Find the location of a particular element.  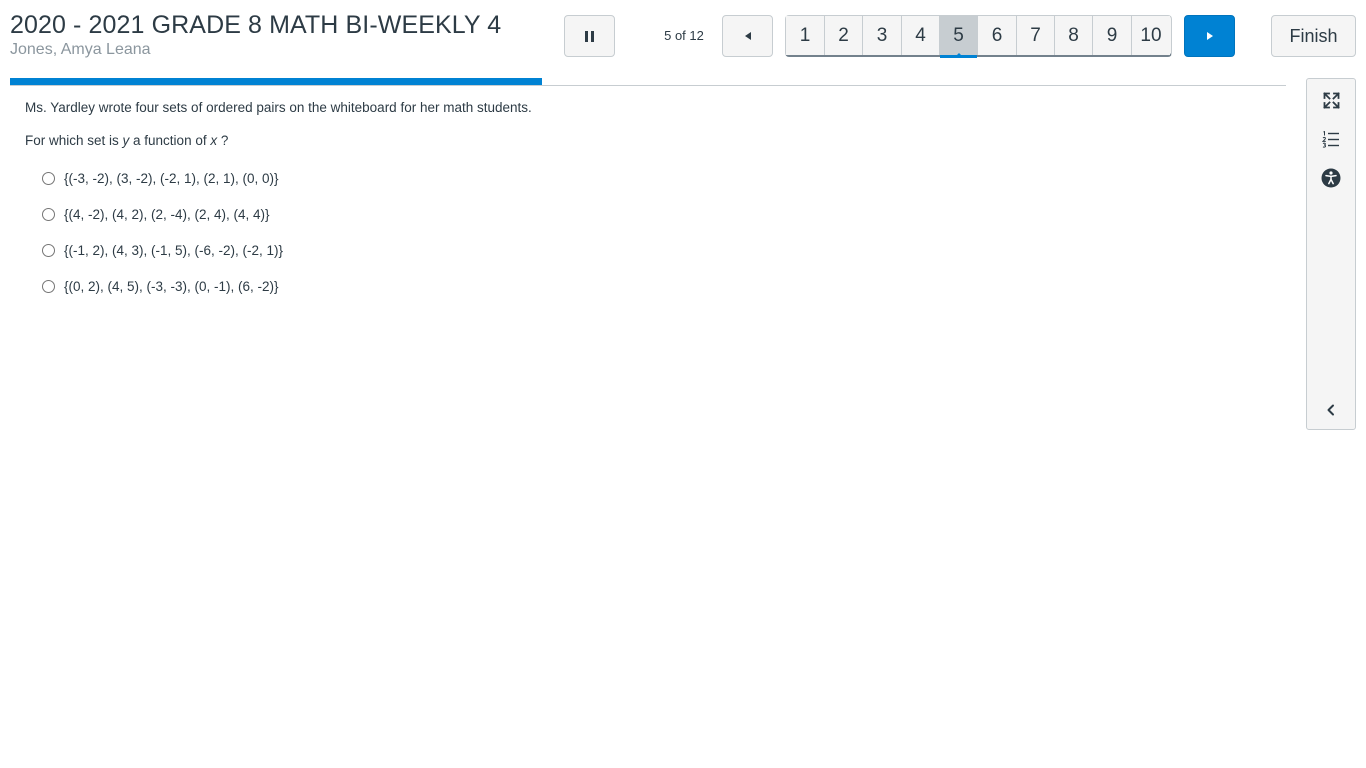

page-button-10: 10 is located at coordinates (1151, 35).